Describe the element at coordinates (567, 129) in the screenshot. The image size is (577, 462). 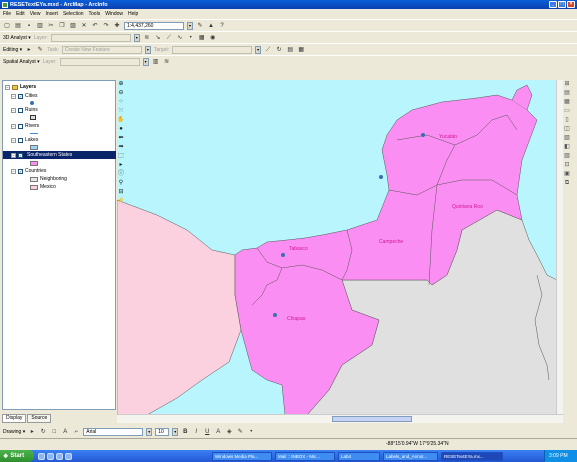
I see `tool-c-icon: ◫` at that location.